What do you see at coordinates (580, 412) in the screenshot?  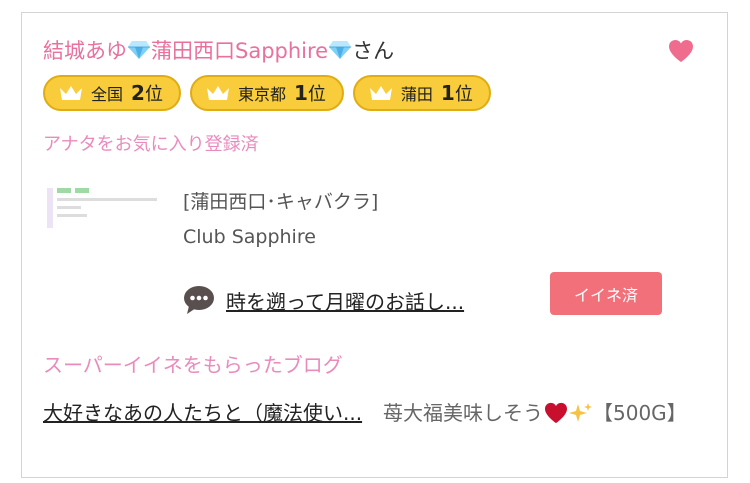 I see `sparkles-icon` at bounding box center [580, 412].